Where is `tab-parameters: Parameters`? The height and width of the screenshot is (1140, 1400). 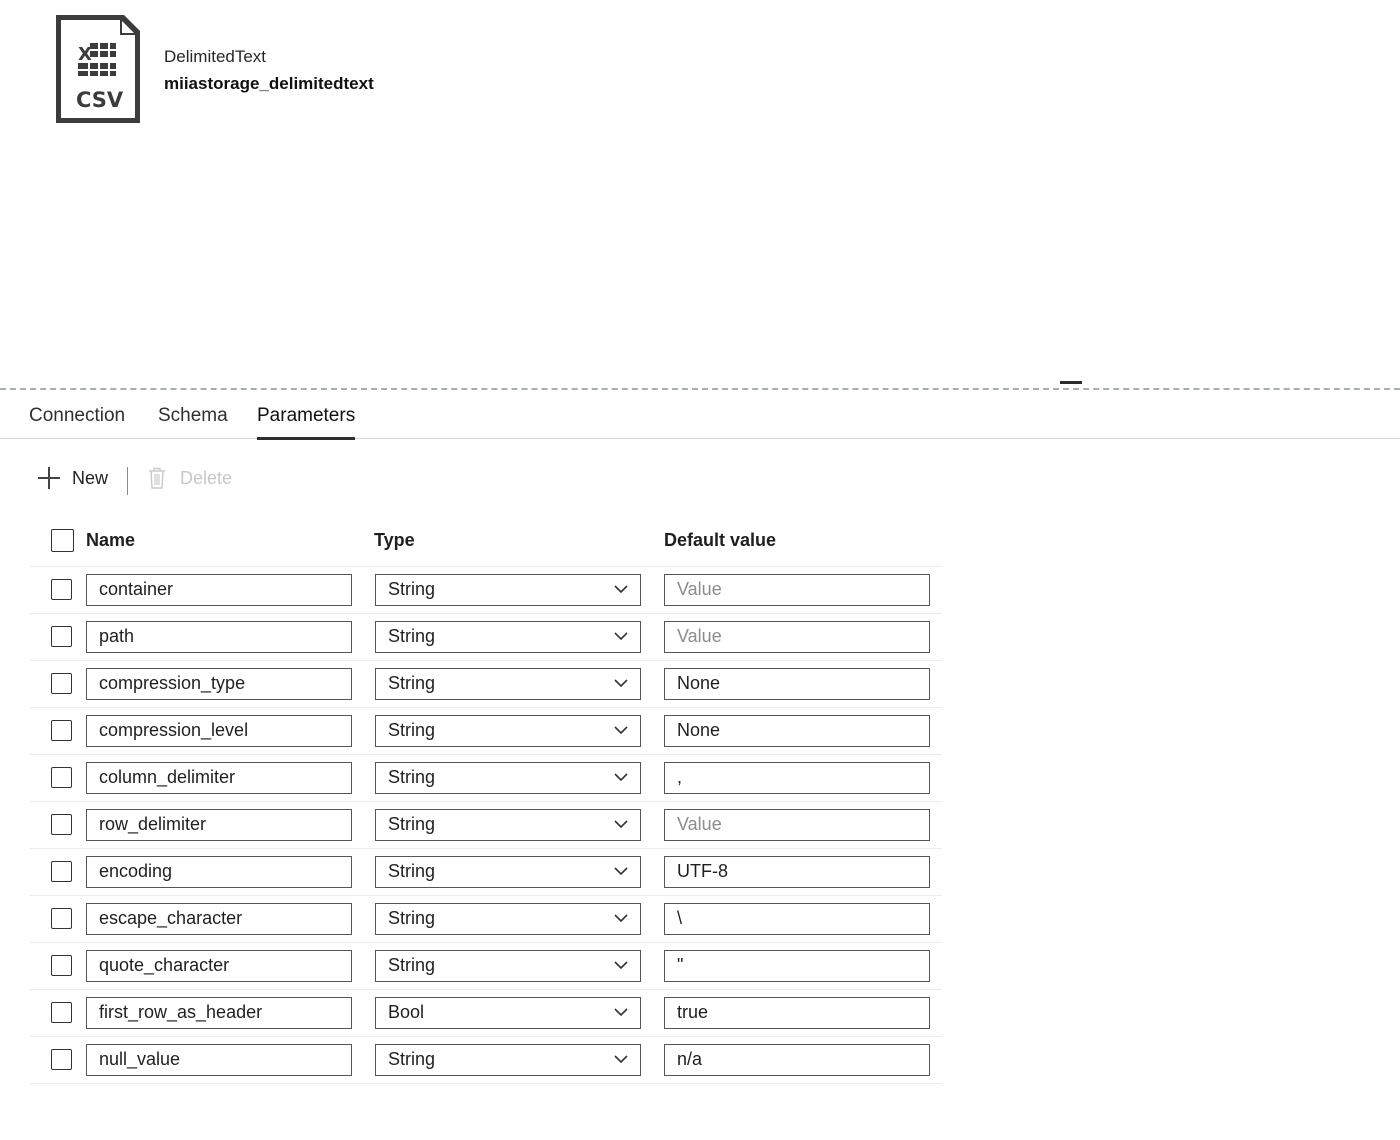 tab-parameters: Parameters is located at coordinates (306, 421).